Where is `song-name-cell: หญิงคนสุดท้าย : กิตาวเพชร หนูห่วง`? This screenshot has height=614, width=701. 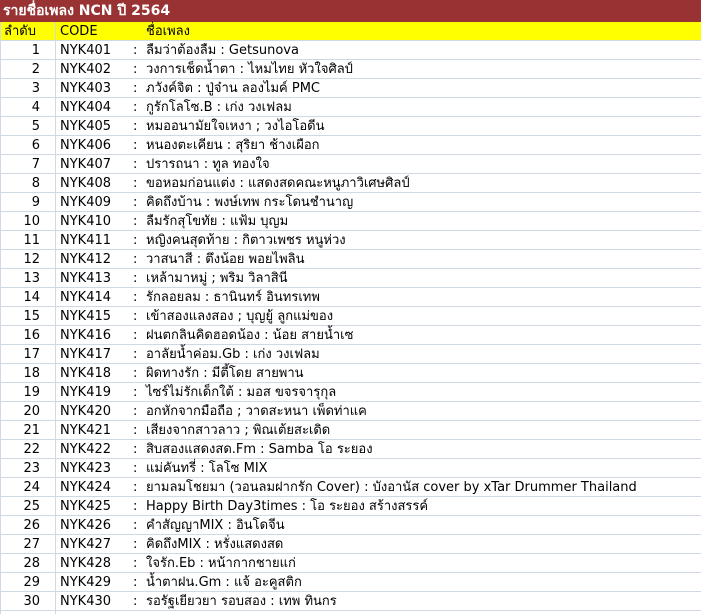
song-name-cell: หญิงคนสุดท้าย : กิตาวเพชร หนูห่วง is located at coordinates (246, 240).